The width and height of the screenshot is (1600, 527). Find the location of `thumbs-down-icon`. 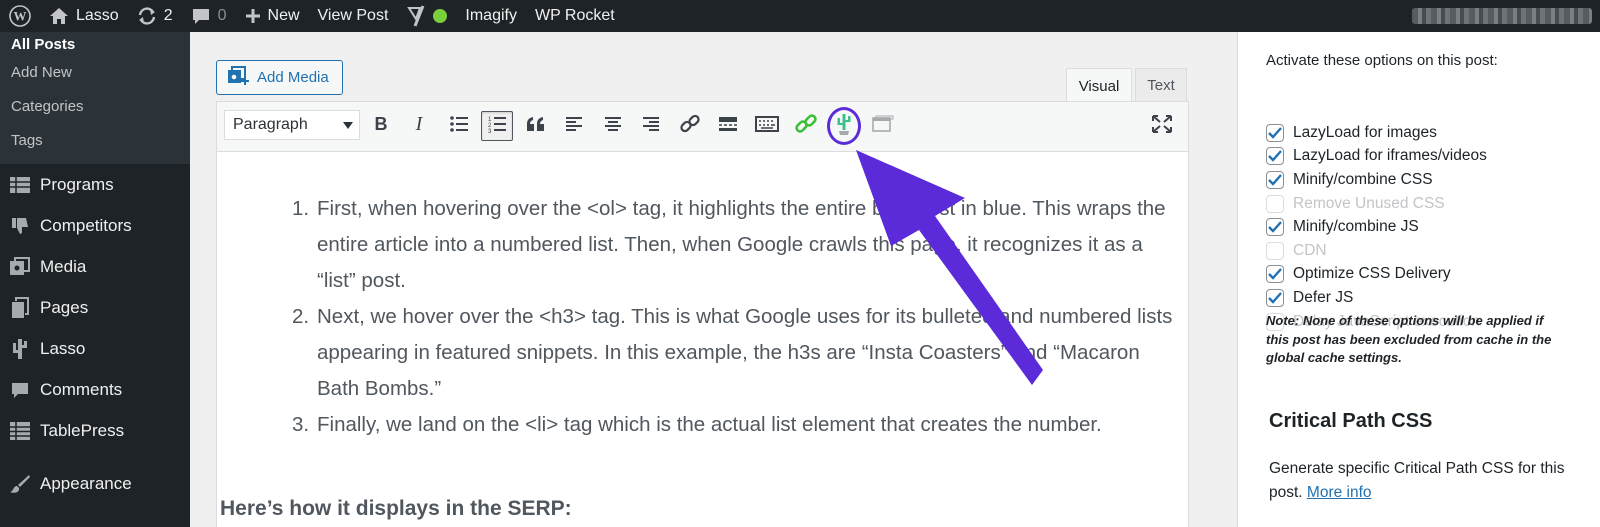

thumbs-down-icon is located at coordinates (20, 226).